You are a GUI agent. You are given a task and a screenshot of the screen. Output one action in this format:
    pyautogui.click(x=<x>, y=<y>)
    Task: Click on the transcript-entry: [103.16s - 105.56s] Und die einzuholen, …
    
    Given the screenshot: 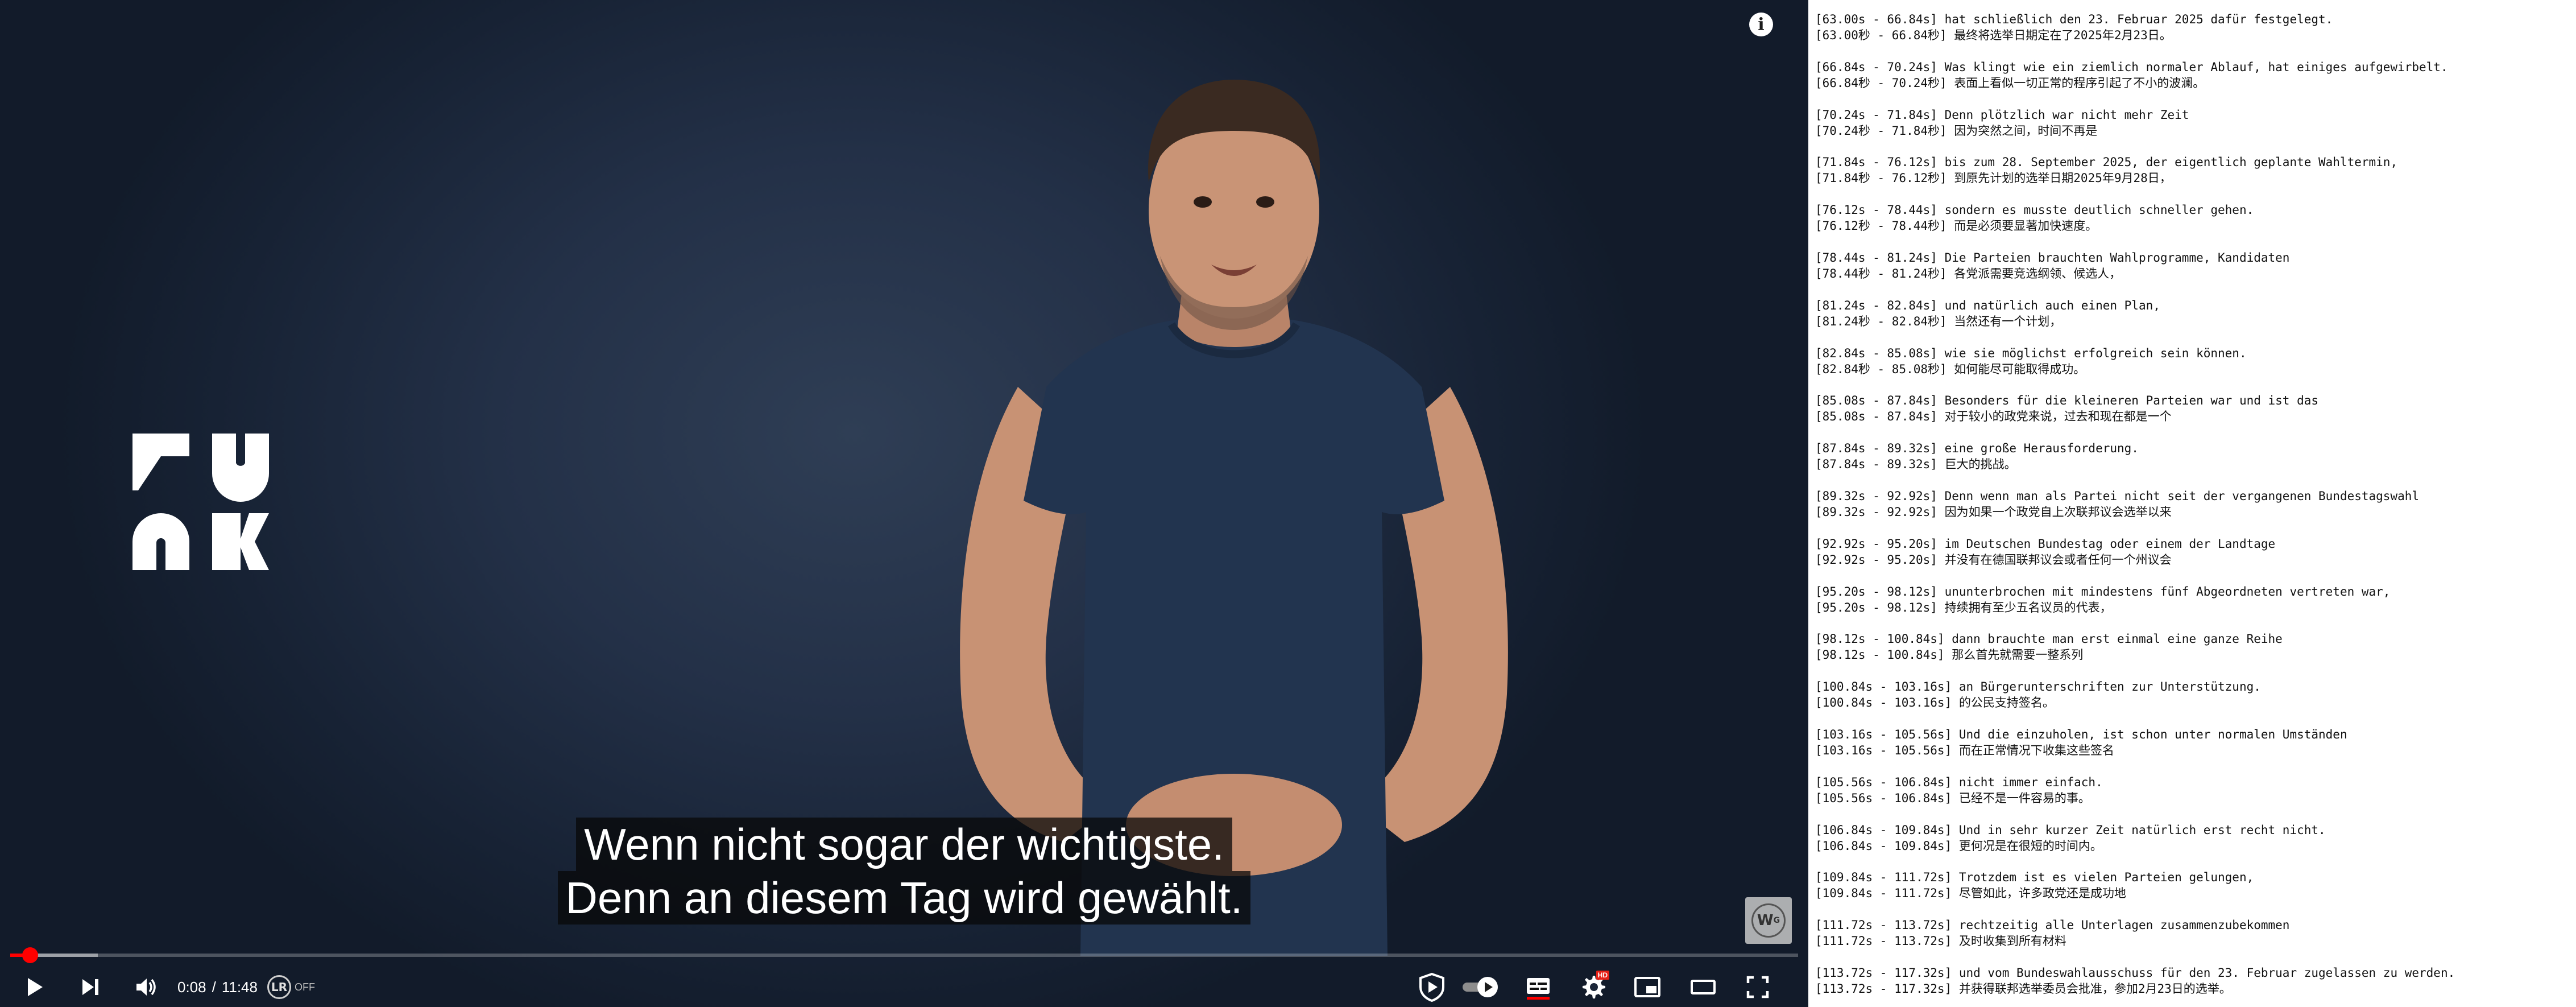 What is the action you would take?
    pyautogui.click(x=2195, y=742)
    